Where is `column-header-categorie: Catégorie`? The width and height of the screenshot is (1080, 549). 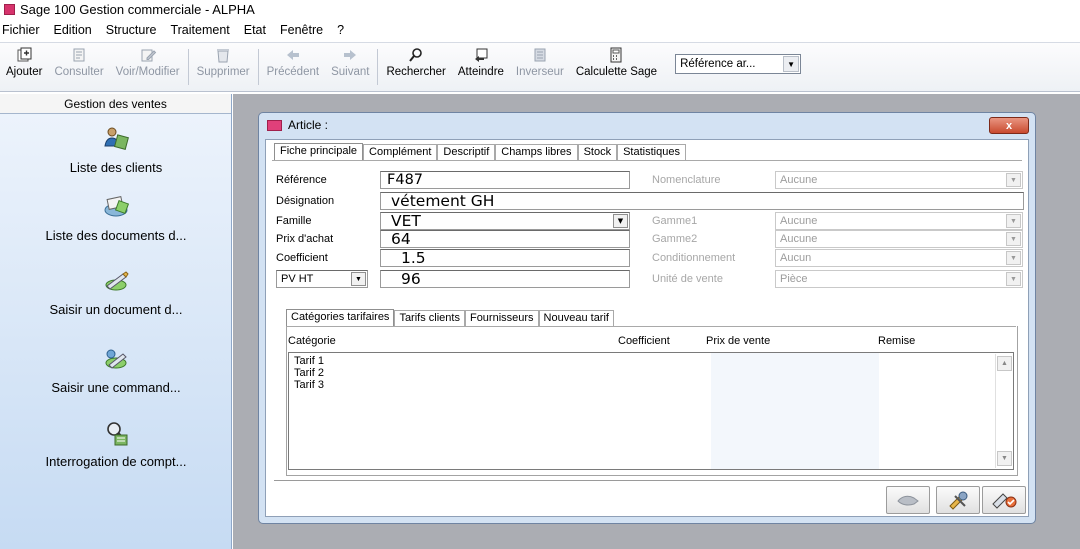 column-header-categorie: Catégorie is located at coordinates (312, 341).